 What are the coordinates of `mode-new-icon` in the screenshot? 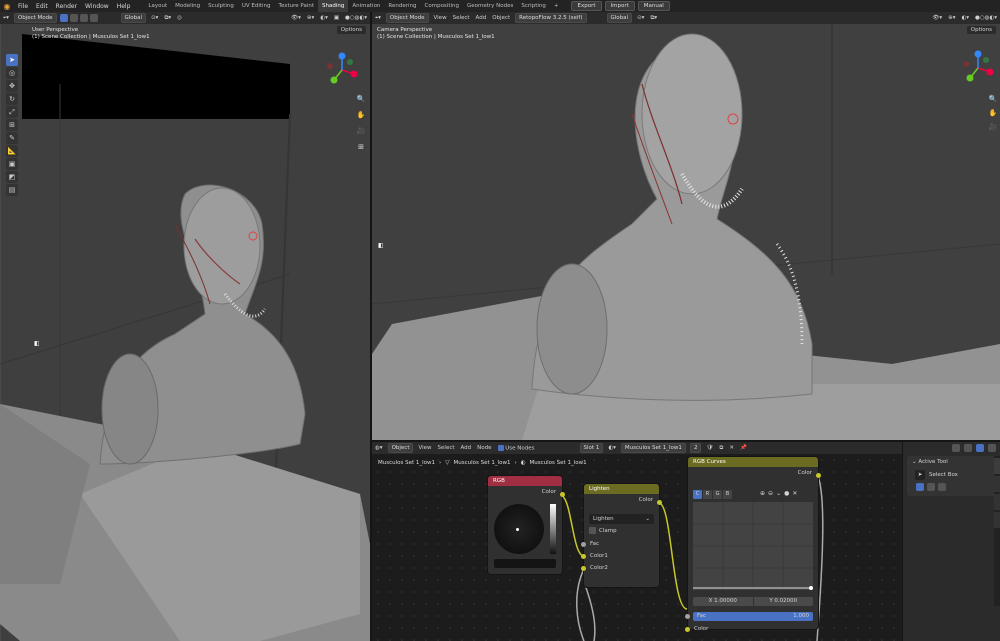 It's located at (920, 487).